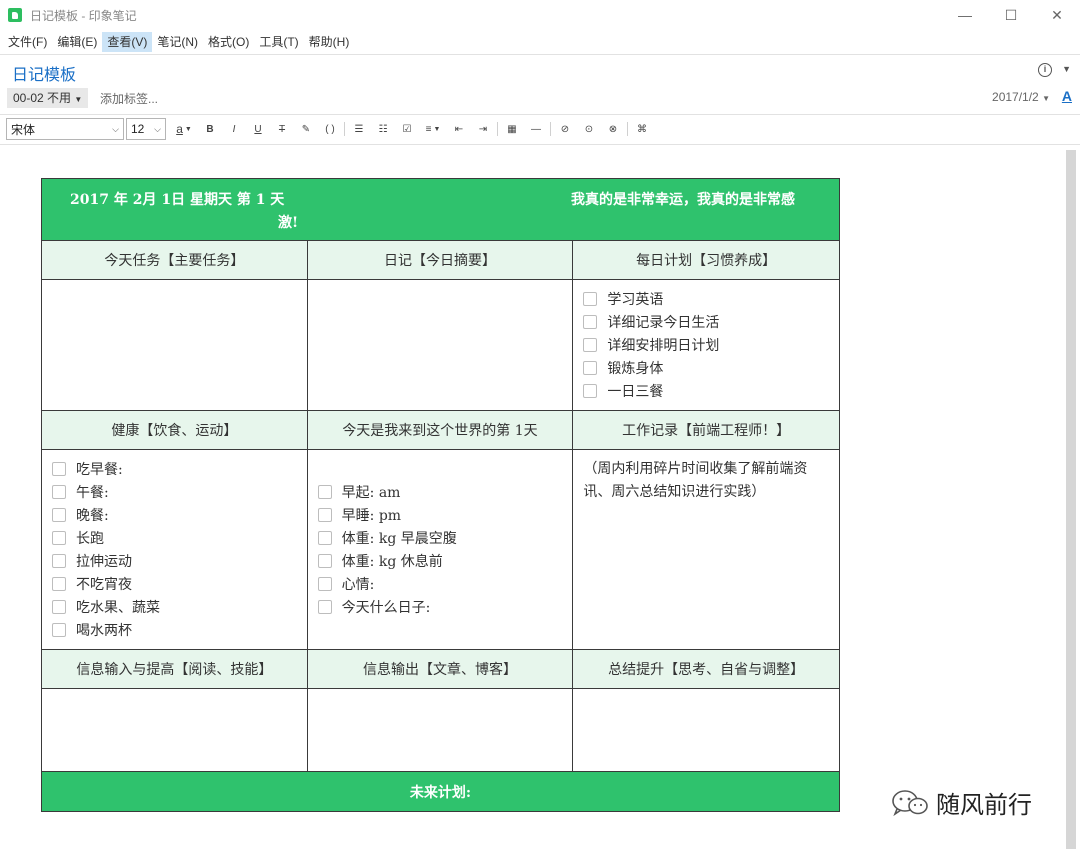 This screenshot has height=849, width=1080. What do you see at coordinates (483, 129) in the screenshot?
I see `indent-icon: ⇥` at bounding box center [483, 129].